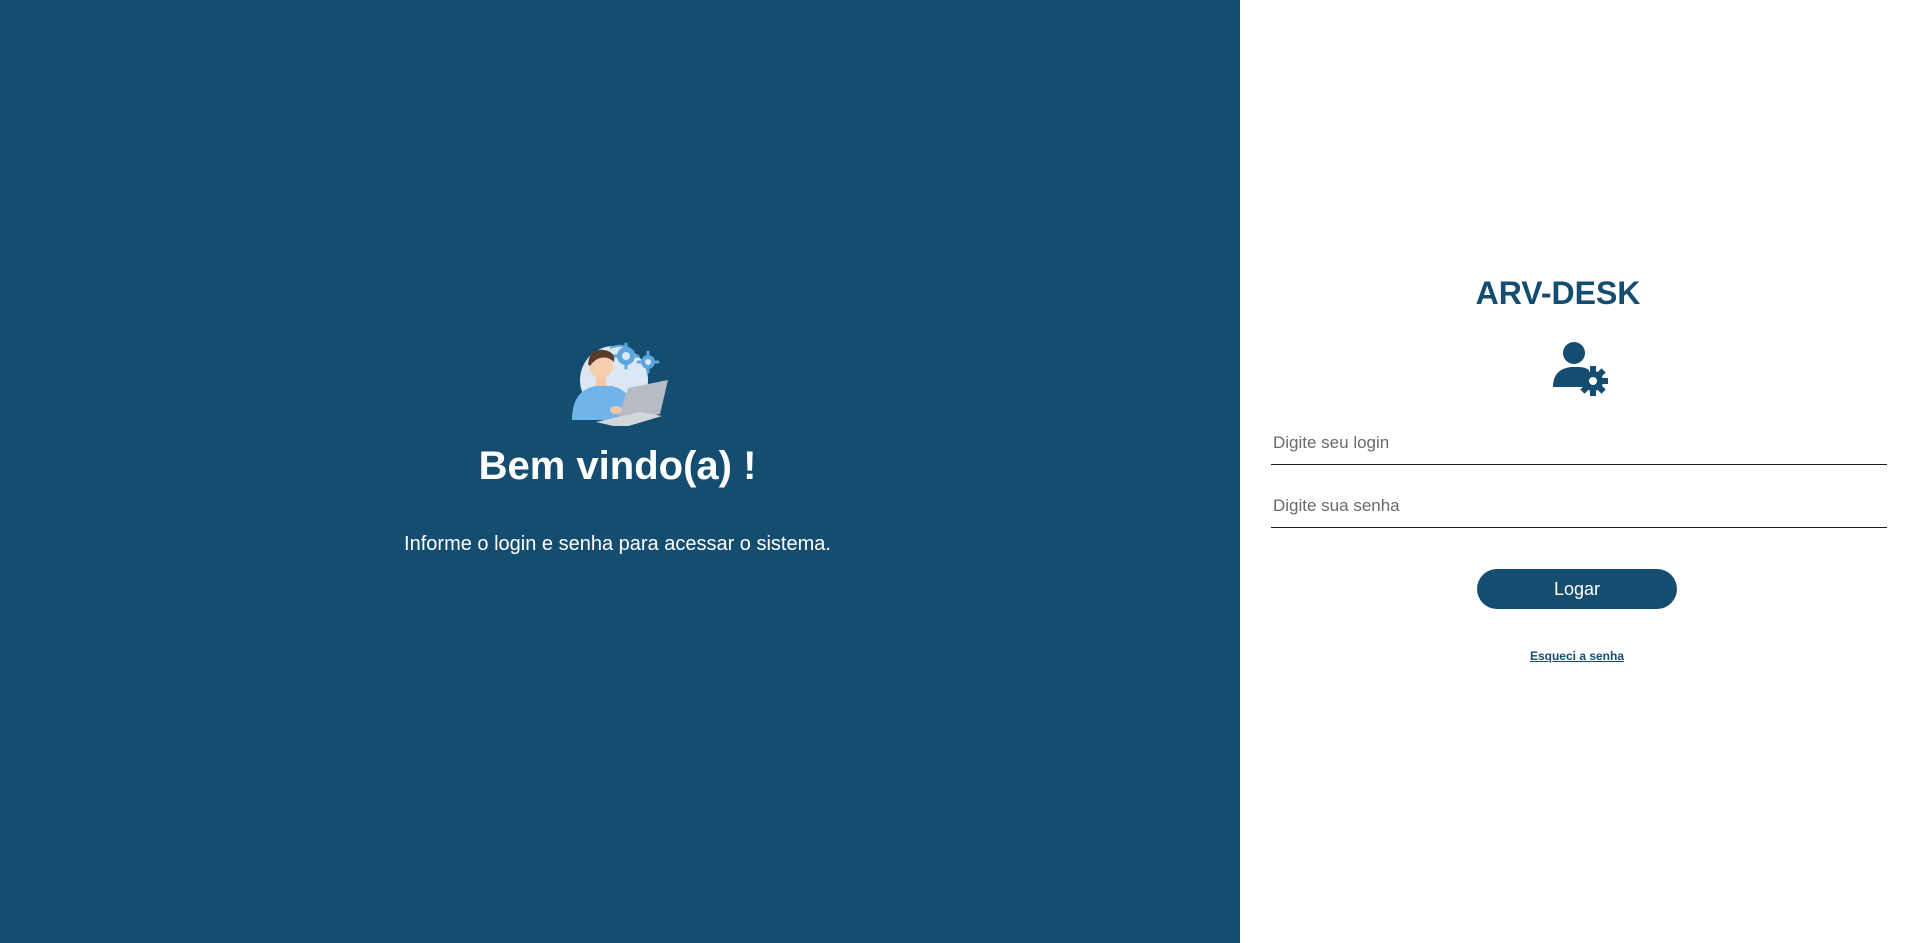 Image resolution: width=1909 pixels, height=943 pixels. What do you see at coordinates (1574, 656) in the screenshot?
I see `forgot-password-link: Esqueci a senha` at bounding box center [1574, 656].